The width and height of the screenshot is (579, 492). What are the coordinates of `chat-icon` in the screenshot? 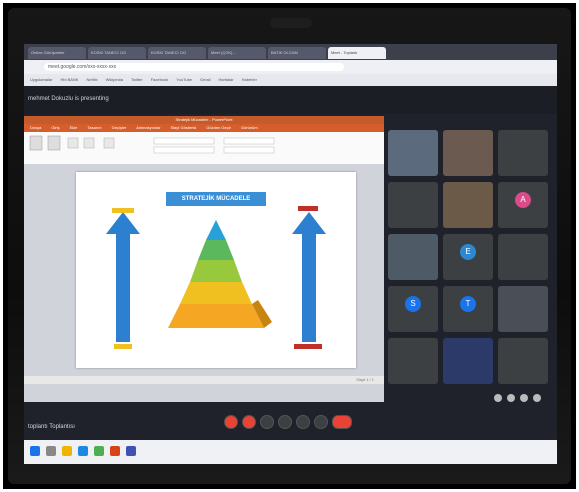 It's located at (524, 398).